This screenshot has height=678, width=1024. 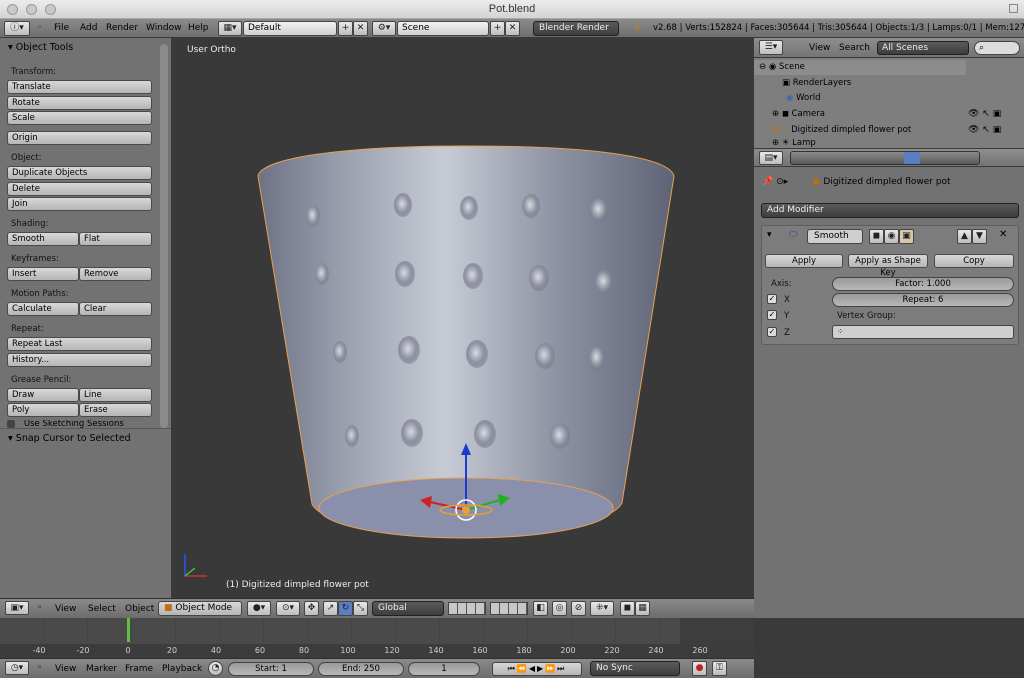 I want to click on axis-z-checkbox: ✓, so click(x=772, y=332).